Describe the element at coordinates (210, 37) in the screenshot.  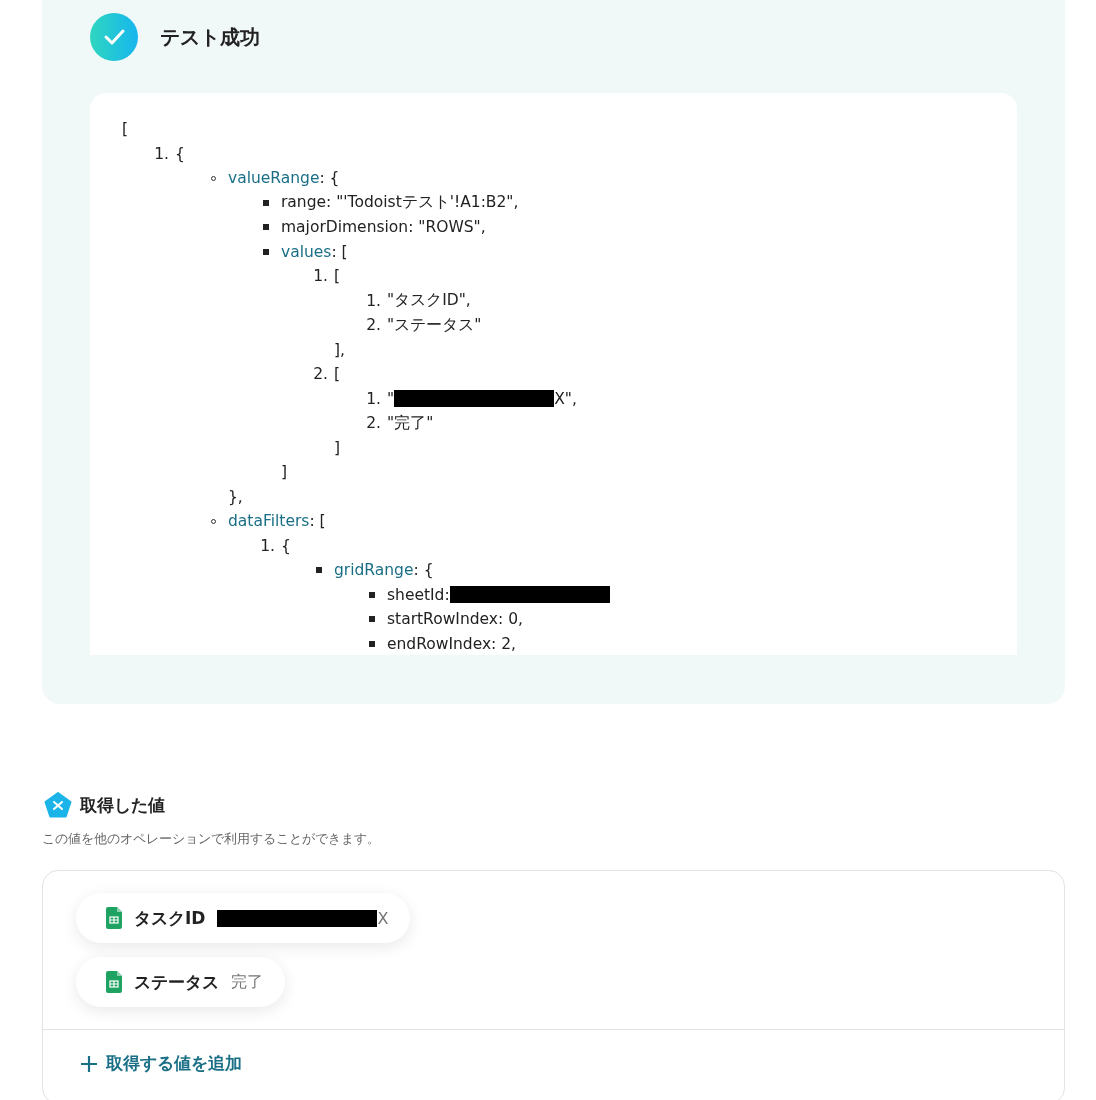
I see `status-title: テスト成功` at that location.